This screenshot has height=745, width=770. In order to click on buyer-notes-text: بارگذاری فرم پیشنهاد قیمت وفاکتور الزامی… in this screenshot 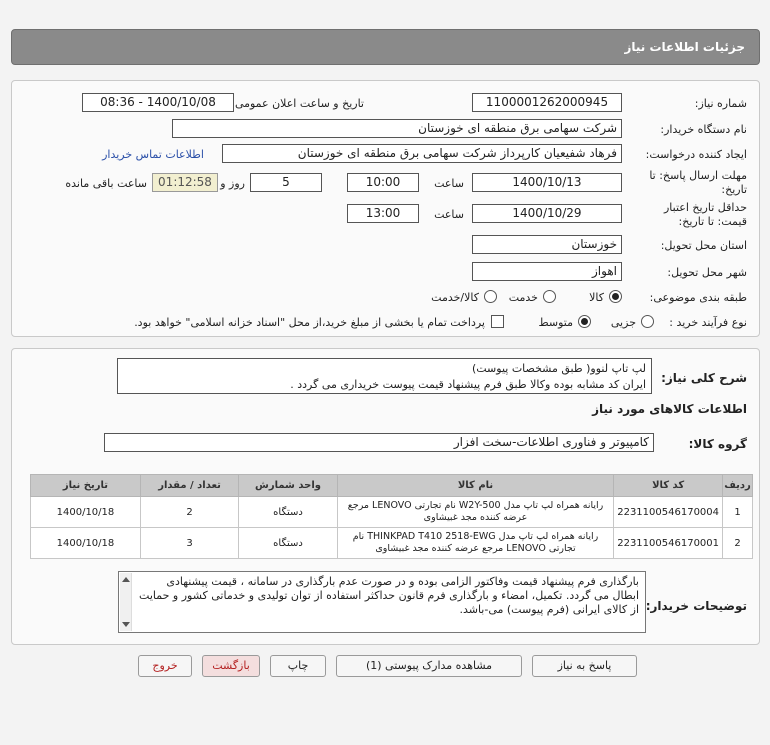, I will do `click(389, 595)`.